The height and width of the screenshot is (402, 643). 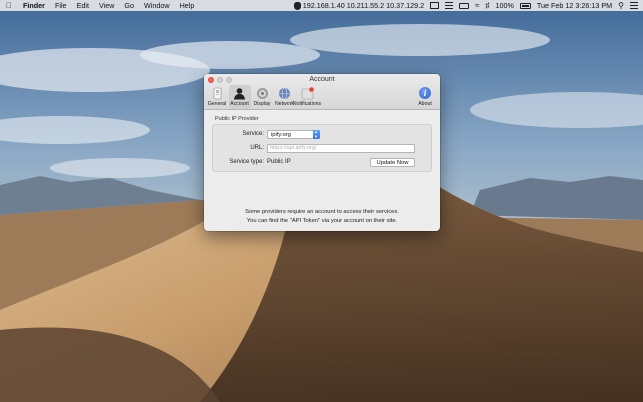 I want to click on tab-account: Account, so click(x=239, y=97).